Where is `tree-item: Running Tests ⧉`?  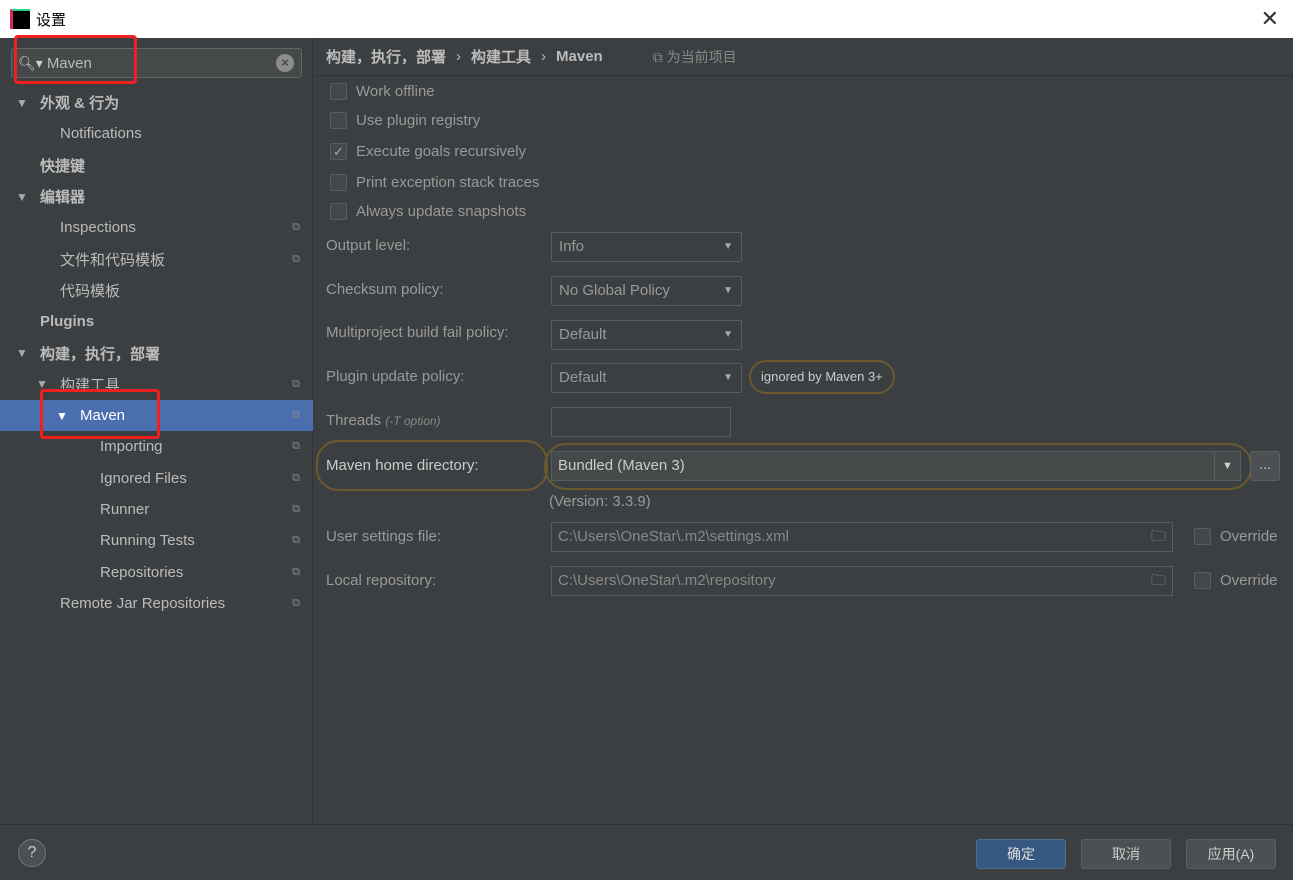 tree-item: Running Tests ⧉ is located at coordinates (156, 540).